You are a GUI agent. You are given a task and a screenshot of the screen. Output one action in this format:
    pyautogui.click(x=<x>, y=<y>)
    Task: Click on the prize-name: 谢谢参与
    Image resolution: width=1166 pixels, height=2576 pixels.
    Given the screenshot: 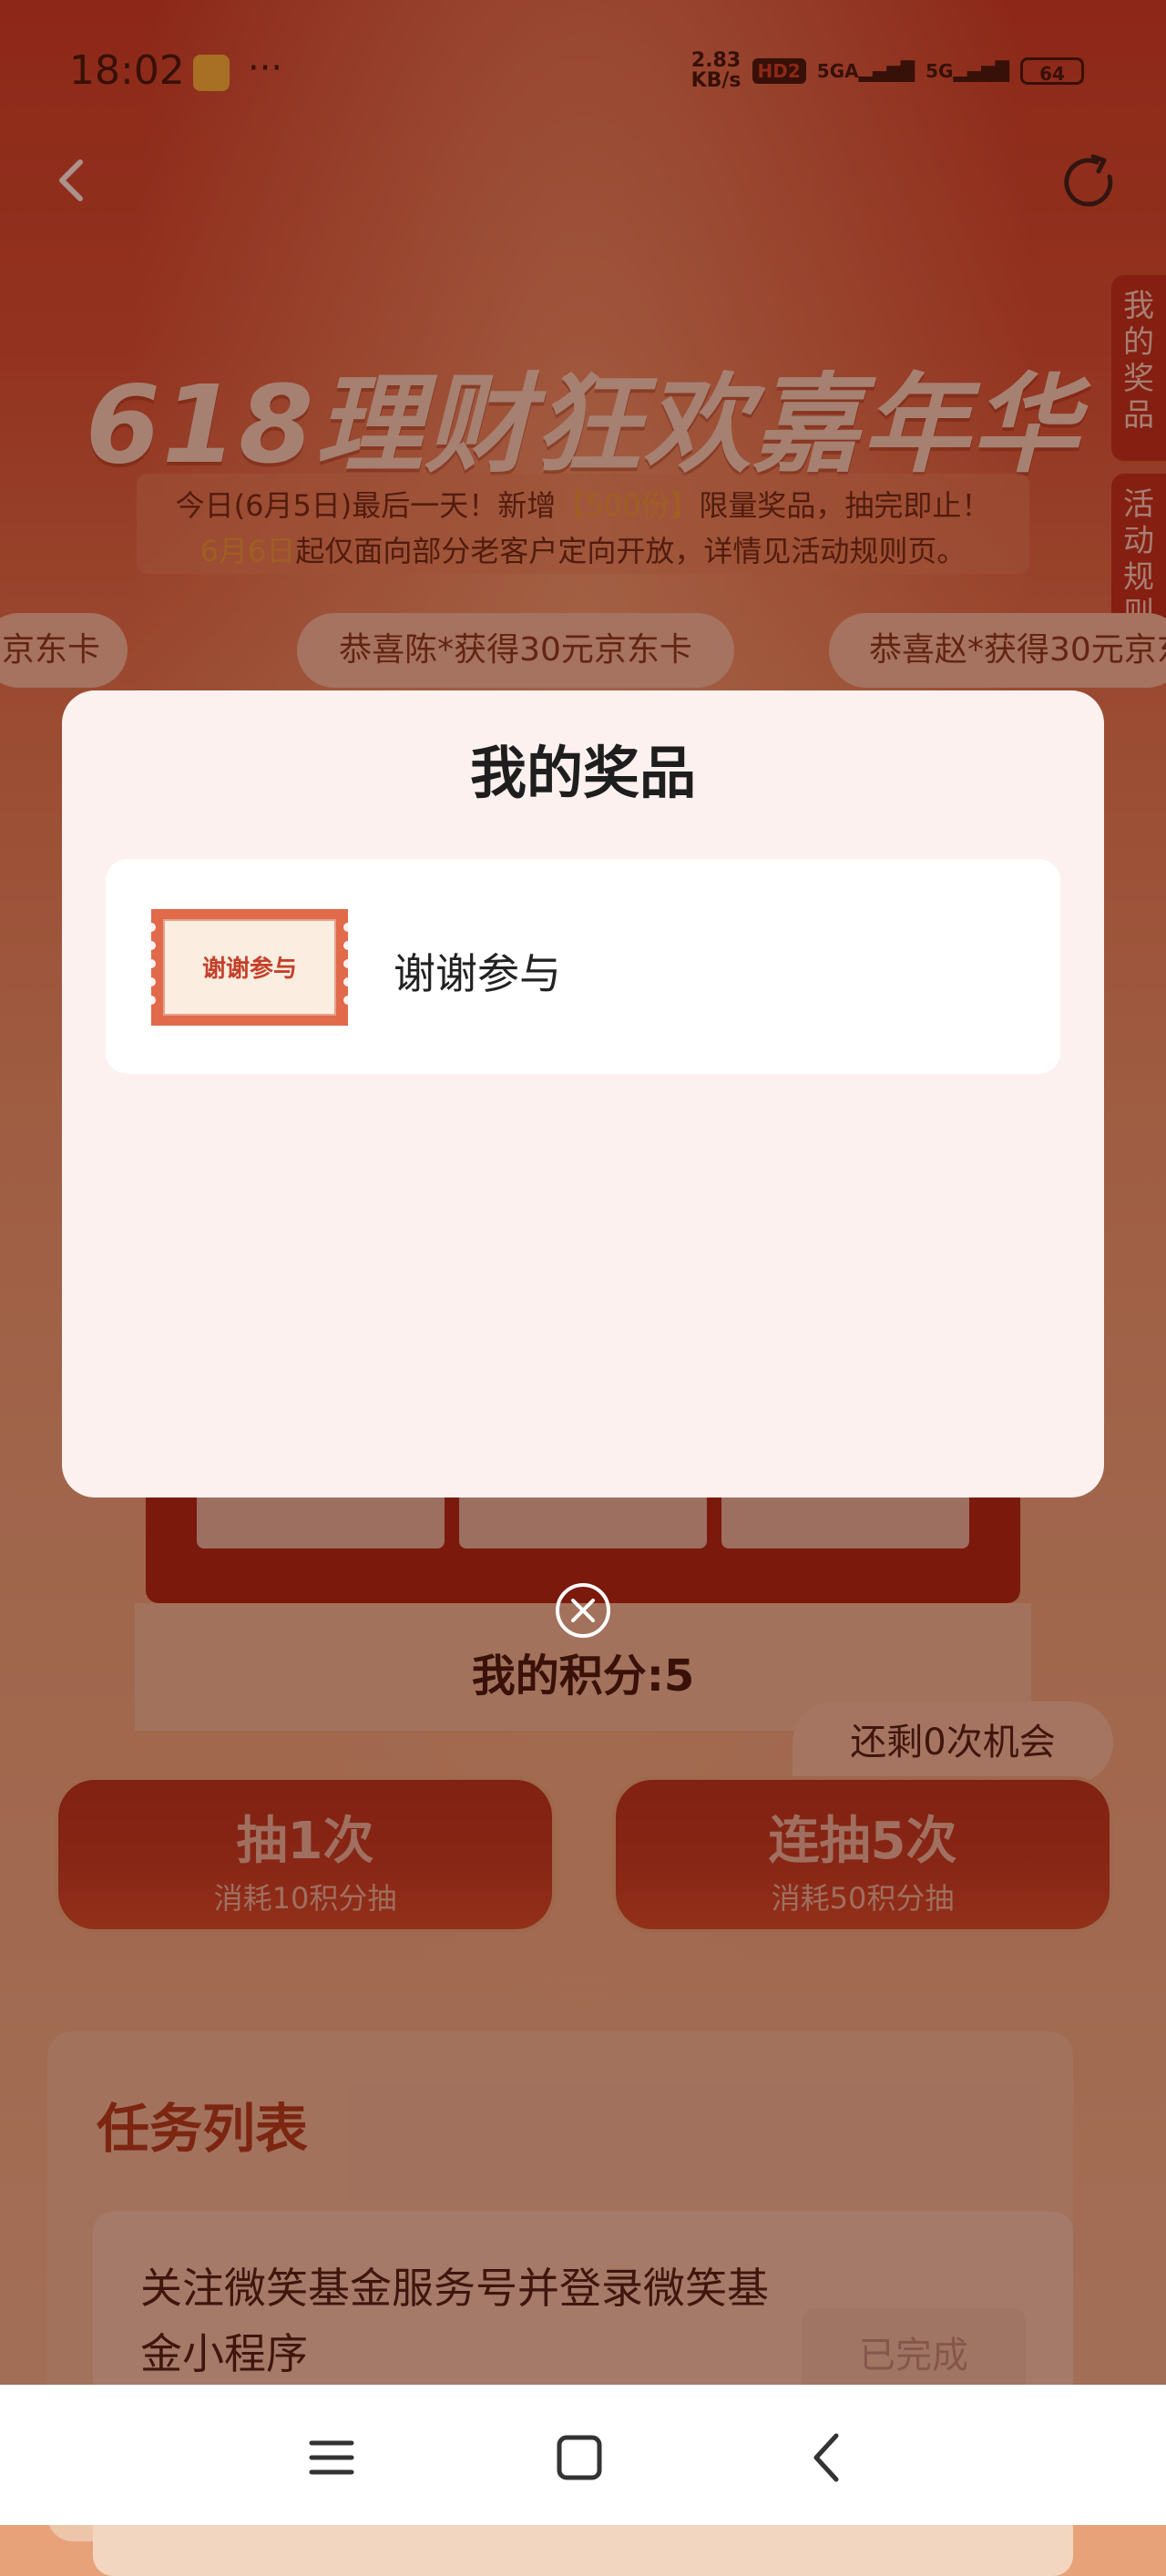 What is the action you would take?
    pyautogui.click(x=478, y=974)
    